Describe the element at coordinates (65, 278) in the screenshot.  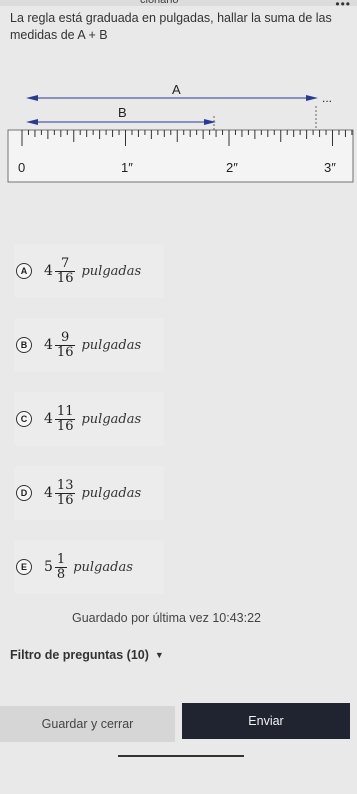
I see `choice-a-denominator: 16` at that location.